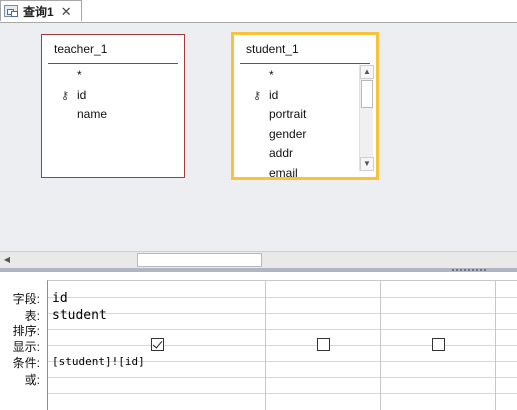 The width and height of the screenshot is (517, 410). What do you see at coordinates (80, 49) in the screenshot?
I see `field-list-title: teacher_1` at bounding box center [80, 49].